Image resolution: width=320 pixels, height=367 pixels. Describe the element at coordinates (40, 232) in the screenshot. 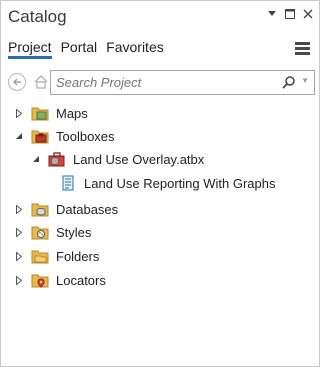

I see `styles-folder-icon` at that location.